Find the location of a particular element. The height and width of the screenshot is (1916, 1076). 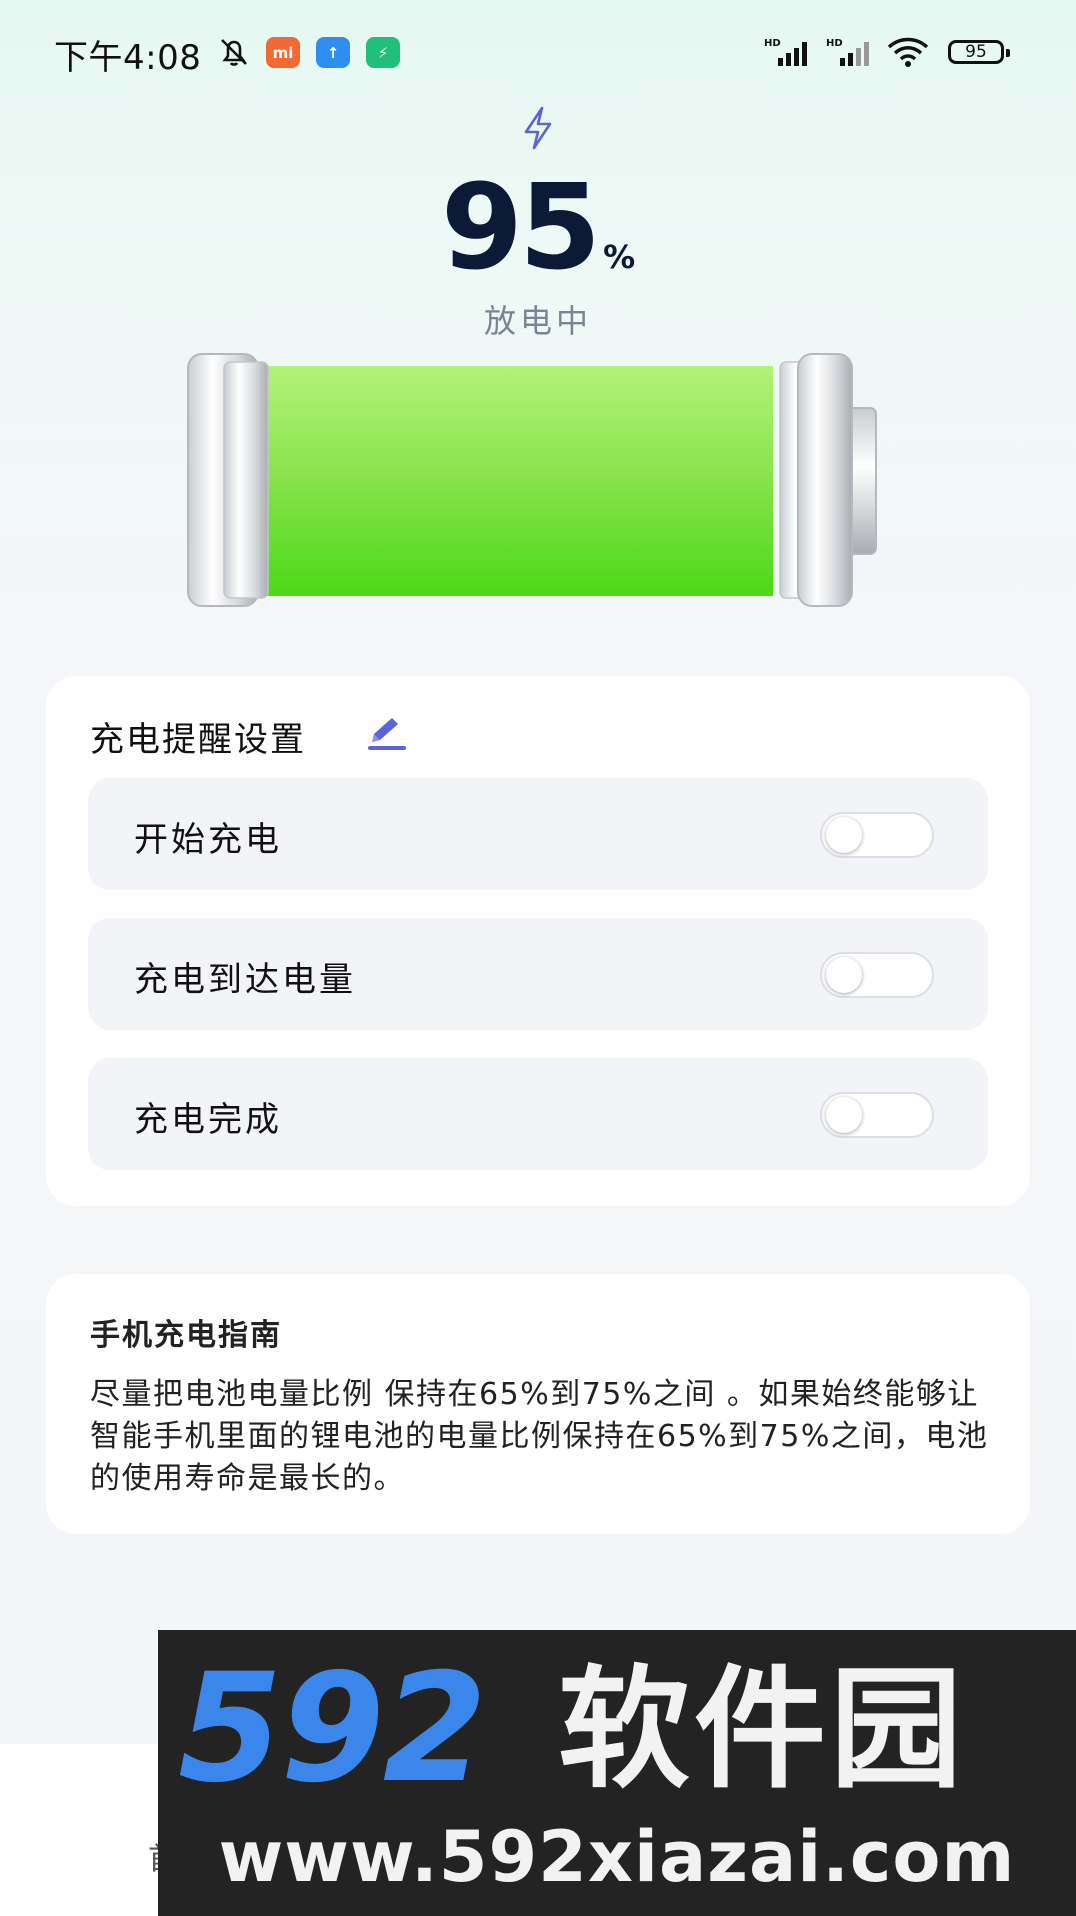

wifi-icon is located at coordinates (908, 52).